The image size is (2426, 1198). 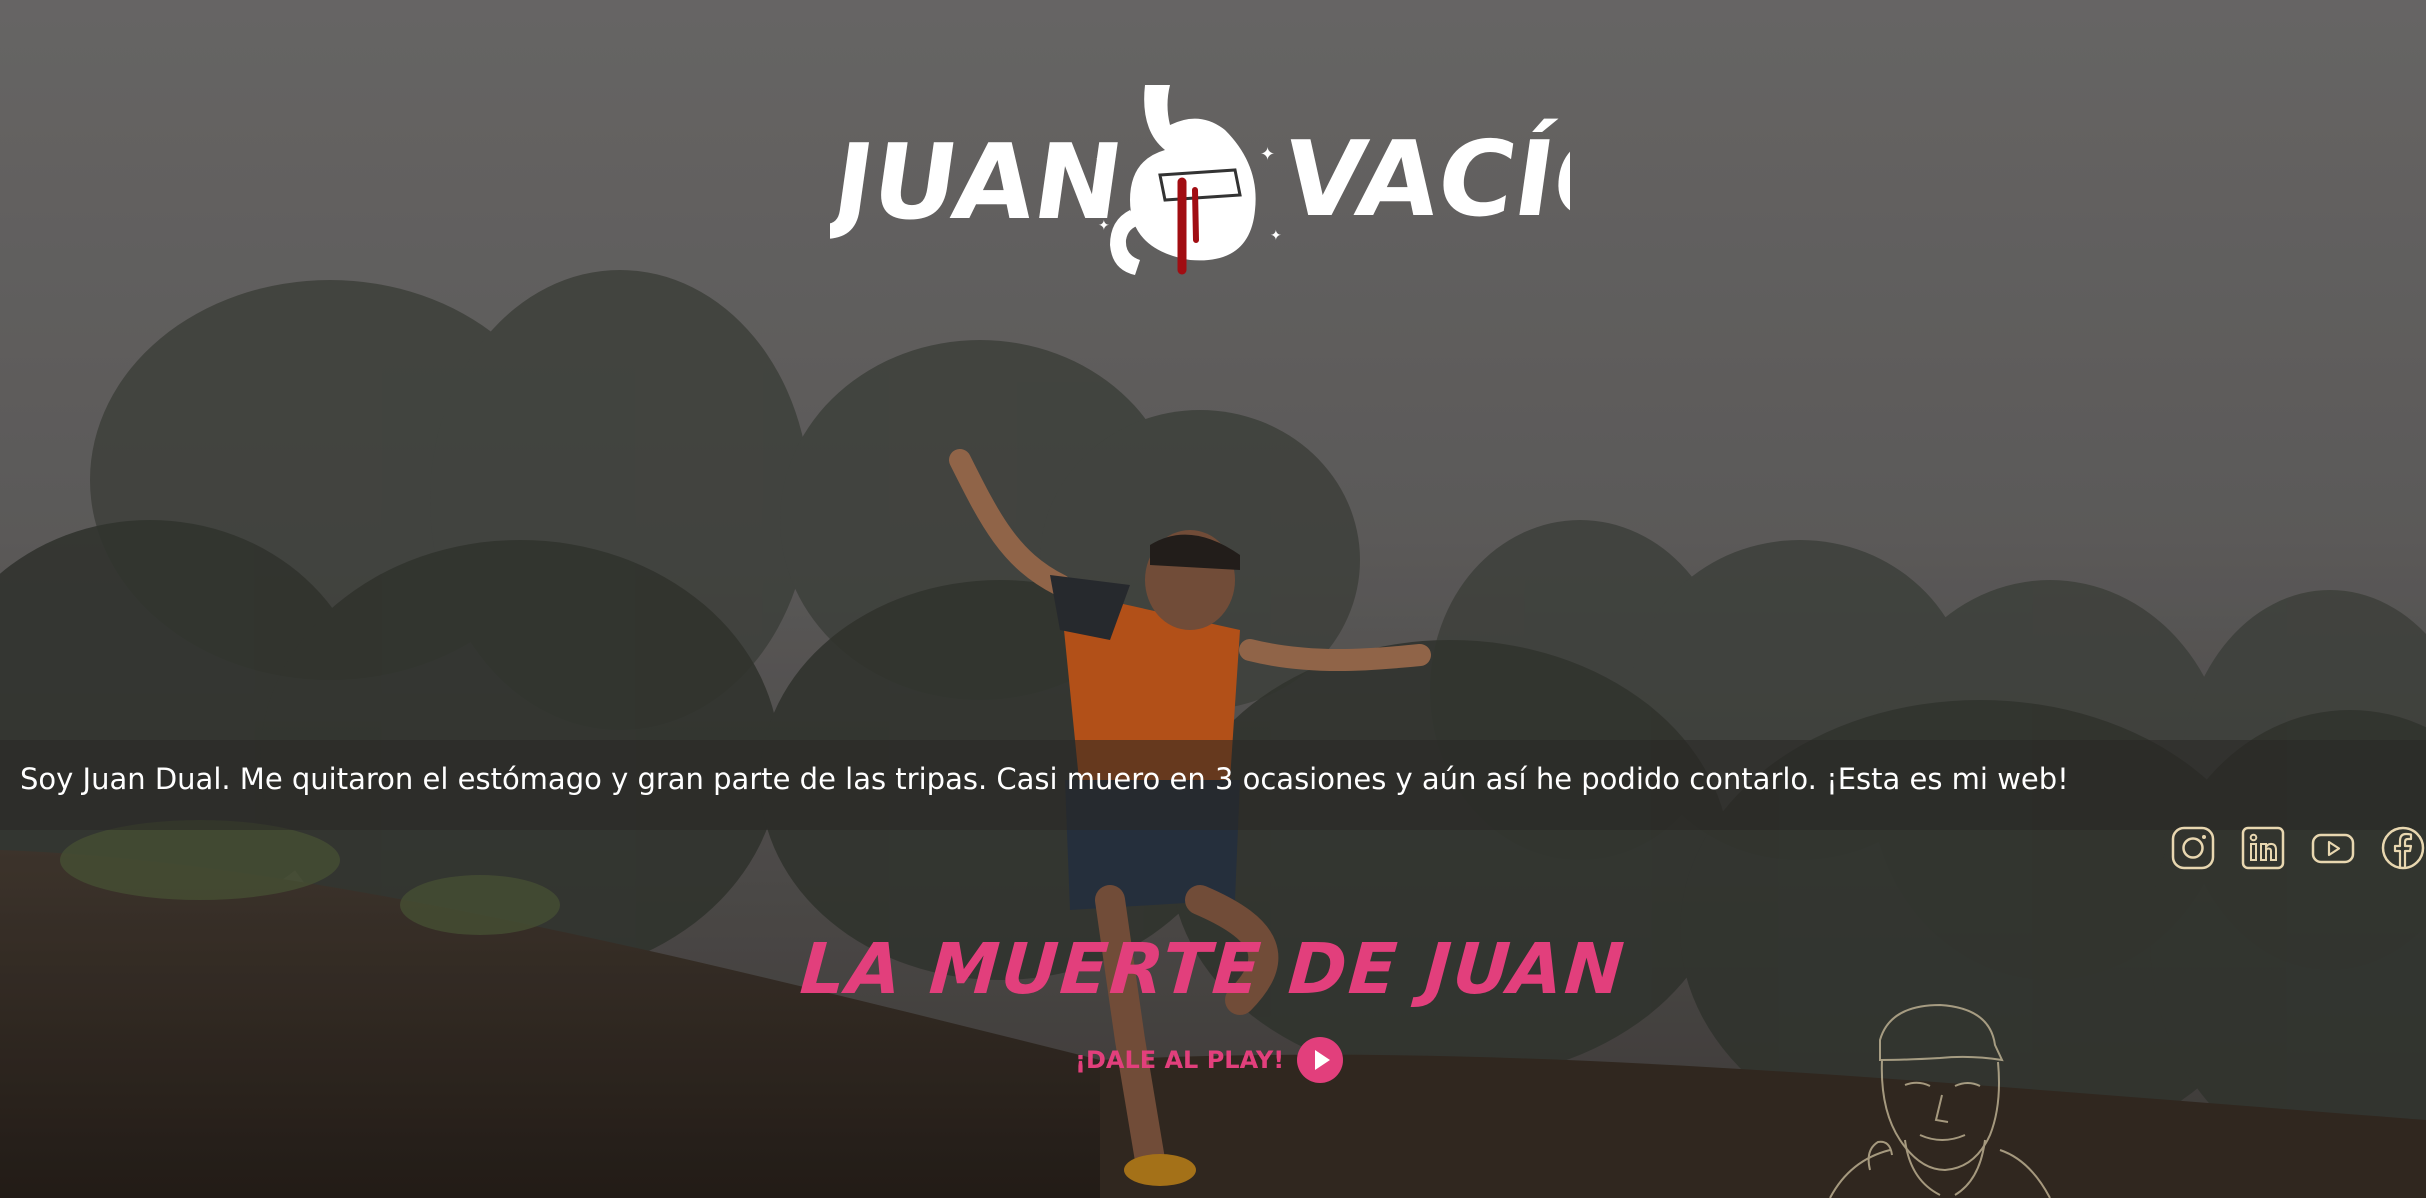 What do you see at coordinates (1423, 178) in the screenshot?
I see `logo-word-right: VACÍO` at bounding box center [1423, 178].